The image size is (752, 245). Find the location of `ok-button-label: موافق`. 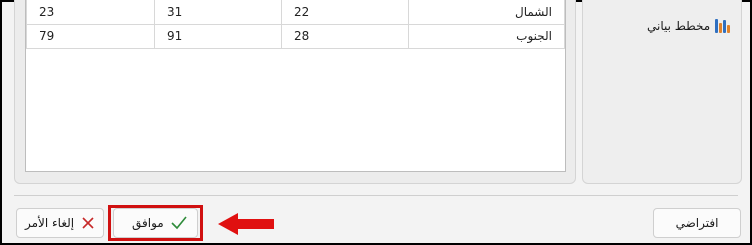

ok-button-label: موافق is located at coordinates (148, 223).